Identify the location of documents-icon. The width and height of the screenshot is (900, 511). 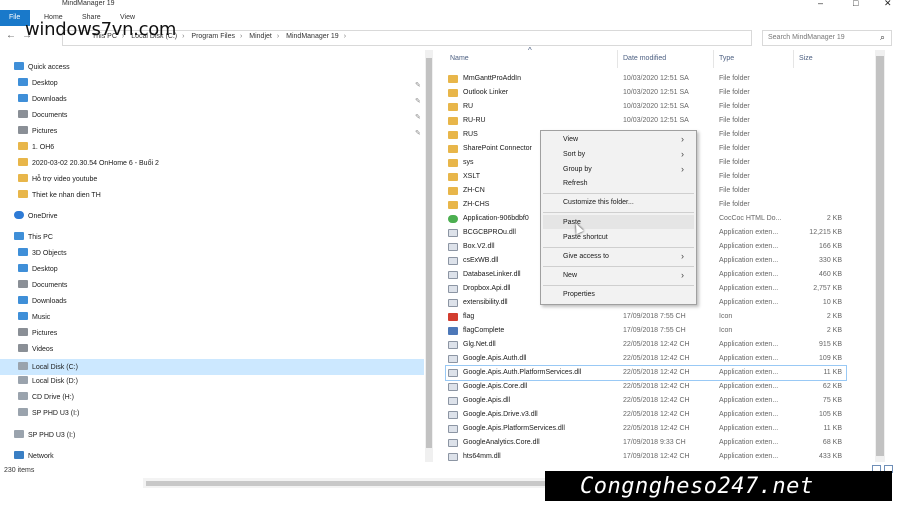
(23, 284).